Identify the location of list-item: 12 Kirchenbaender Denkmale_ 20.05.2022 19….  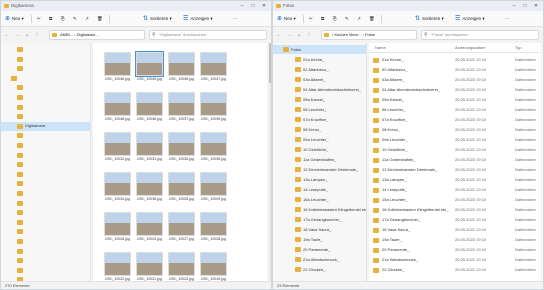
(455, 170).